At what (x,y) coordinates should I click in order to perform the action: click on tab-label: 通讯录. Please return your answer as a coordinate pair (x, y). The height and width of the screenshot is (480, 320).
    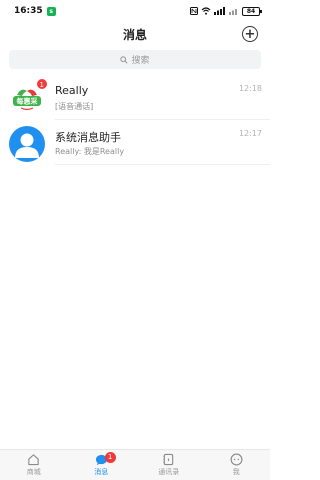
    Looking at the image, I should click on (169, 472).